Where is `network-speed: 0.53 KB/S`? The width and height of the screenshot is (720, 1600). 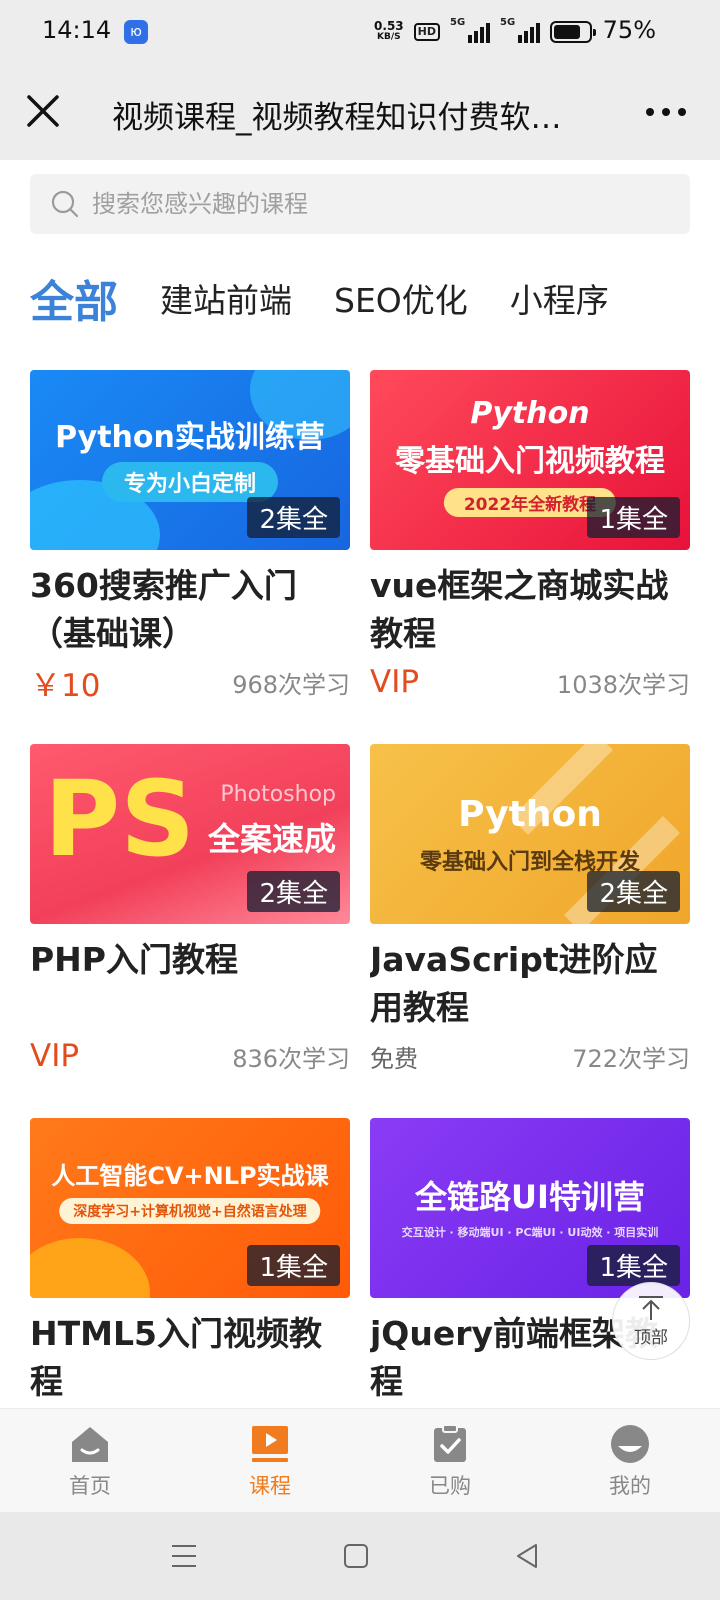 network-speed: 0.53 KB/S is located at coordinates (389, 31).